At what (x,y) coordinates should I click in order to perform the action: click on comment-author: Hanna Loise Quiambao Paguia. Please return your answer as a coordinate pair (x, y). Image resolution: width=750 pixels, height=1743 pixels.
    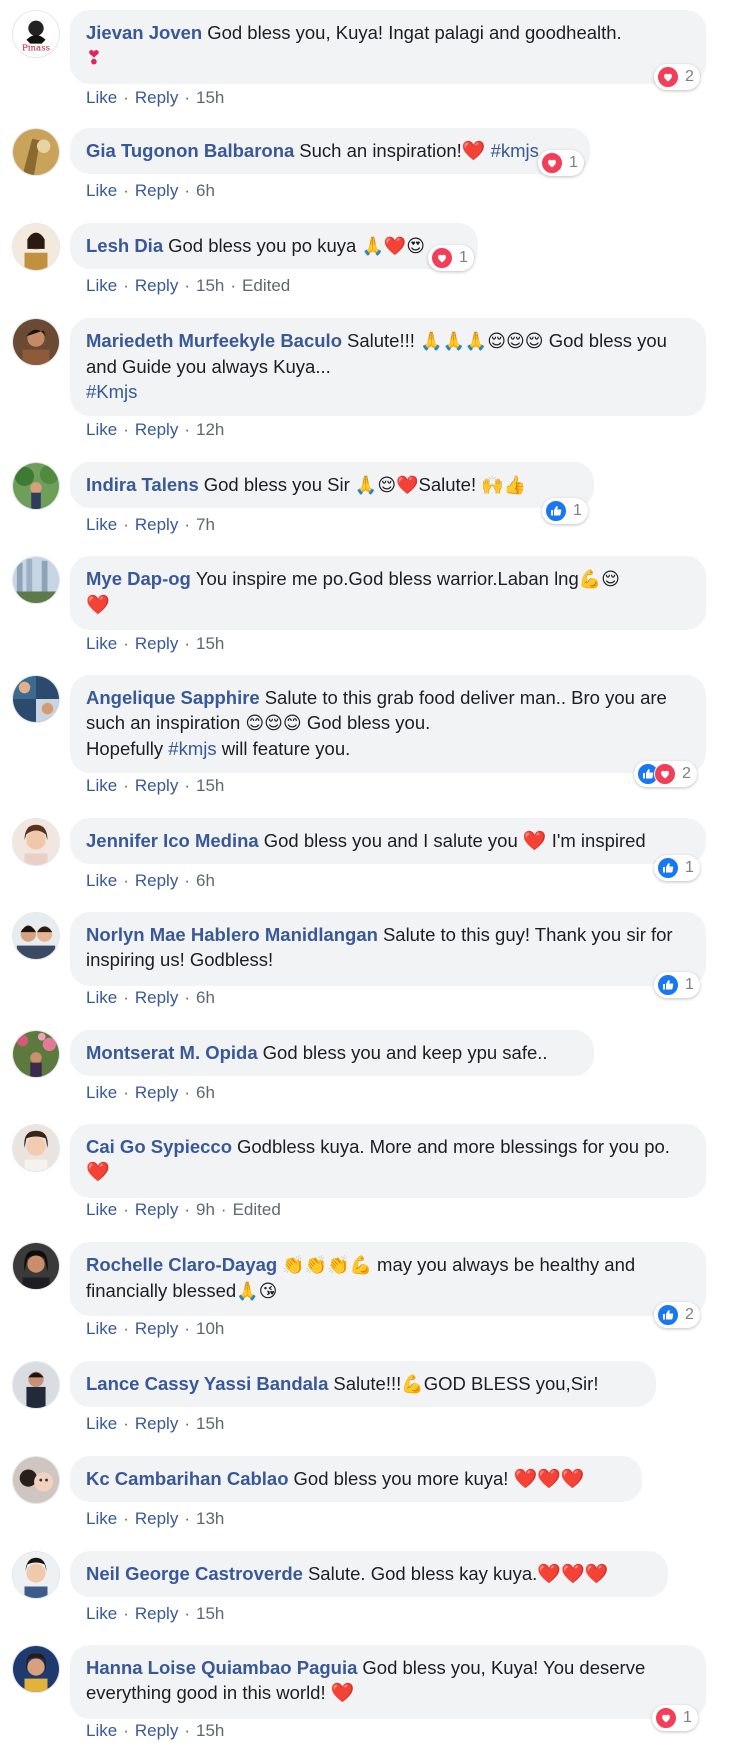
    Looking at the image, I should click on (221, 1667).